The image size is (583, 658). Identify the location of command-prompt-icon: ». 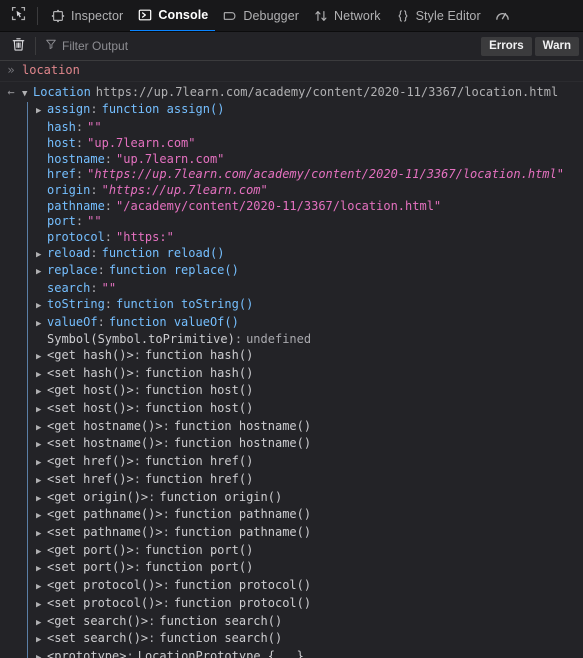
(11, 70).